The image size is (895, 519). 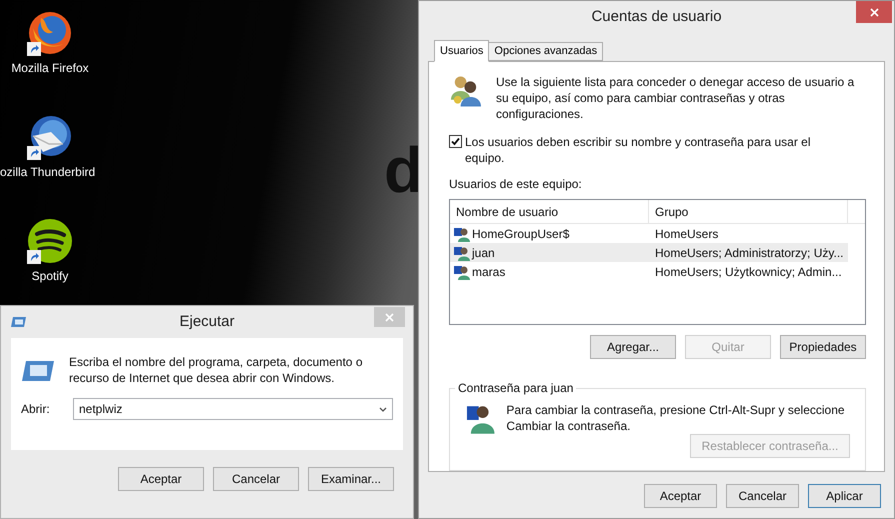 I want to click on checkbox-label: Los usuarios deben escribir su nombre y contraseña para usar el equipo., so click(x=638, y=150).